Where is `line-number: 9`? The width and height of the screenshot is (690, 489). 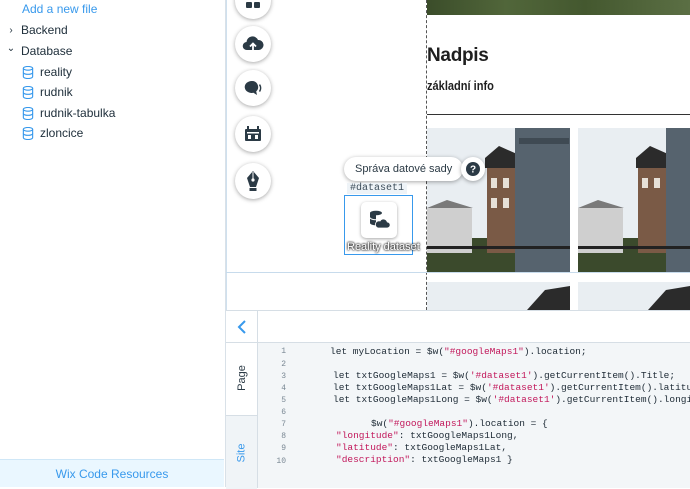 line-number: 9 is located at coordinates (283, 448).